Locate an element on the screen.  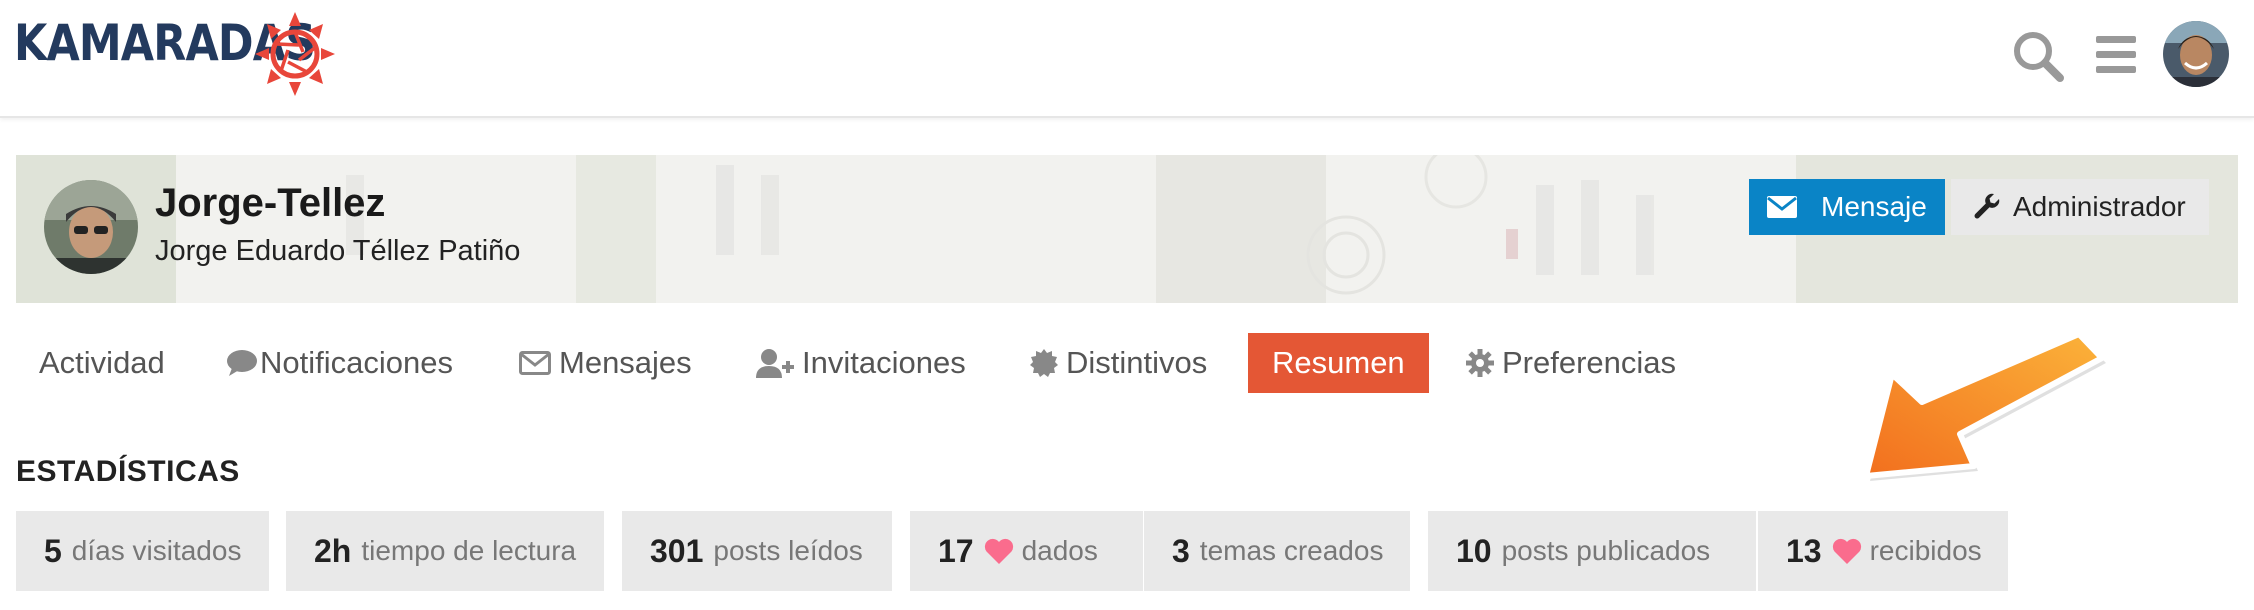
tab-label: Invitaciones is located at coordinates (884, 362).